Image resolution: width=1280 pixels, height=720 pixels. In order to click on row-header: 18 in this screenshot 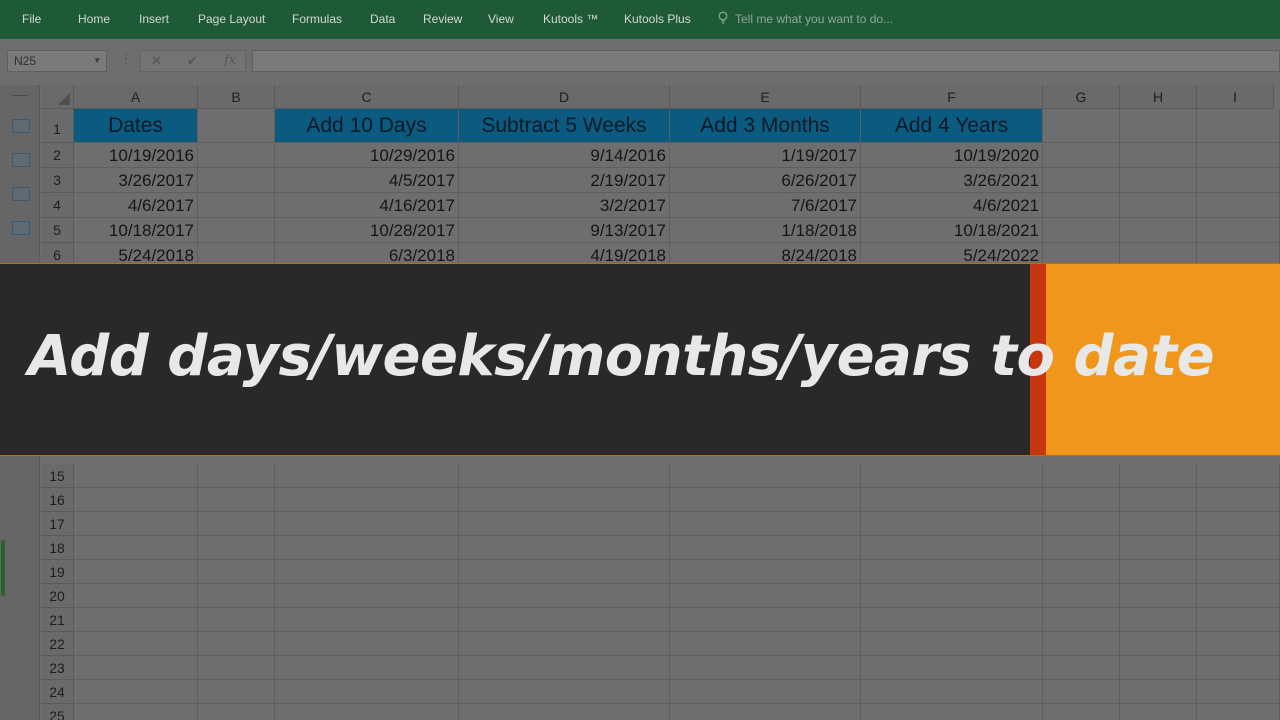, I will do `click(57, 548)`.